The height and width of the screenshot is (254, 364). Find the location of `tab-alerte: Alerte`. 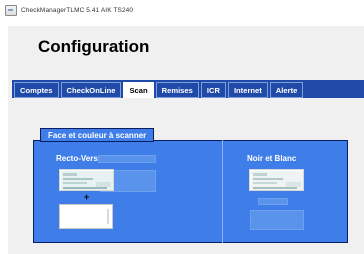

tab-alerte: Alerte is located at coordinates (286, 90).